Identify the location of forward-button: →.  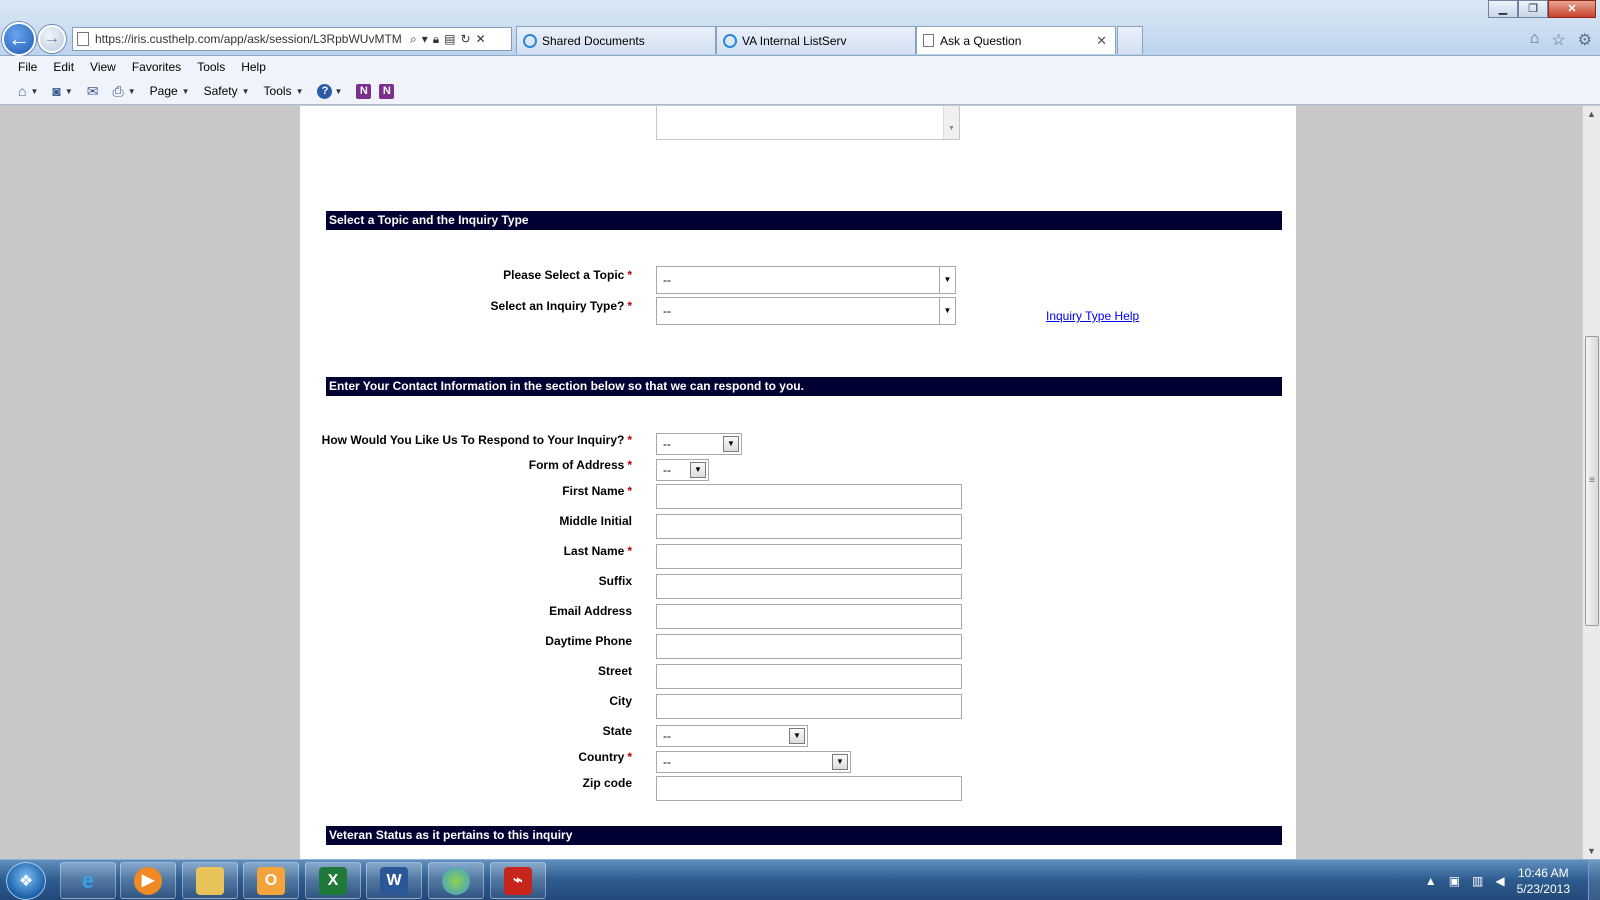
(52, 39).